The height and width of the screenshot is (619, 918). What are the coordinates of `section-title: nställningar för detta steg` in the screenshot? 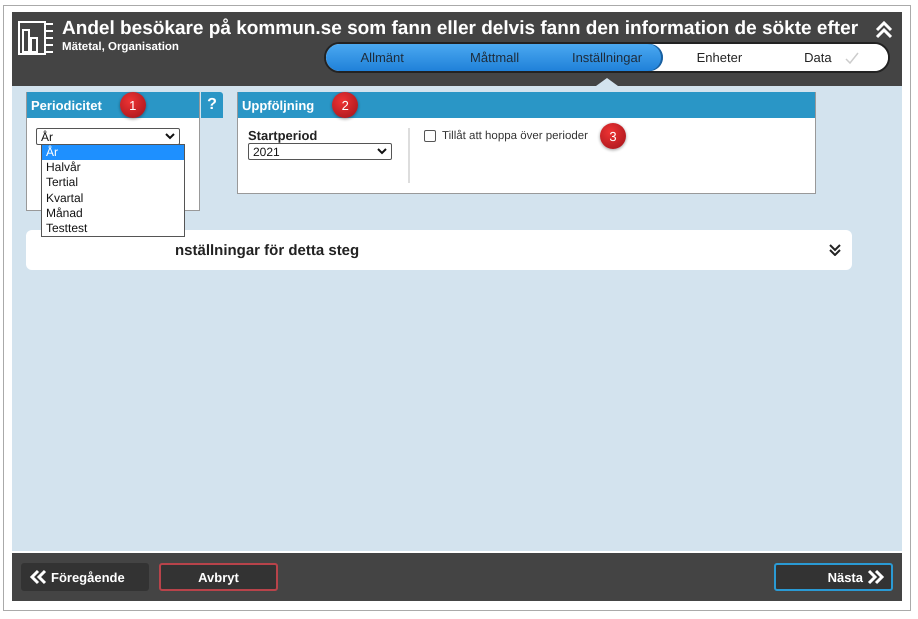 It's located at (267, 250).